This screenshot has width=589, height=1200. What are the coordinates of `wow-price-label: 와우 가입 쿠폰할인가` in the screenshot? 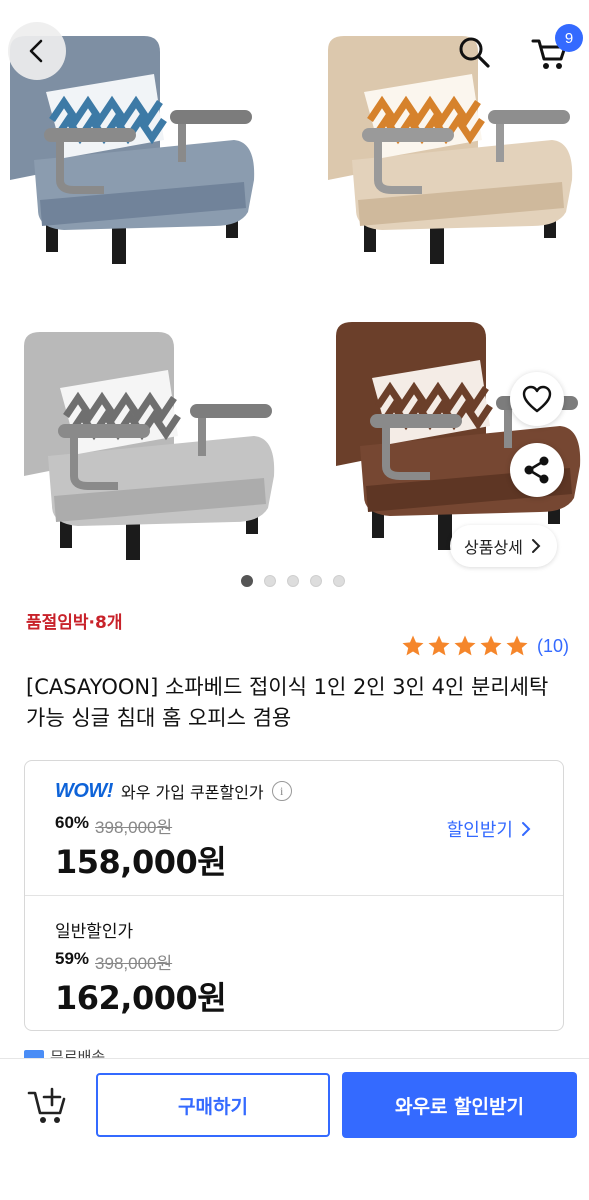 It's located at (192, 792).